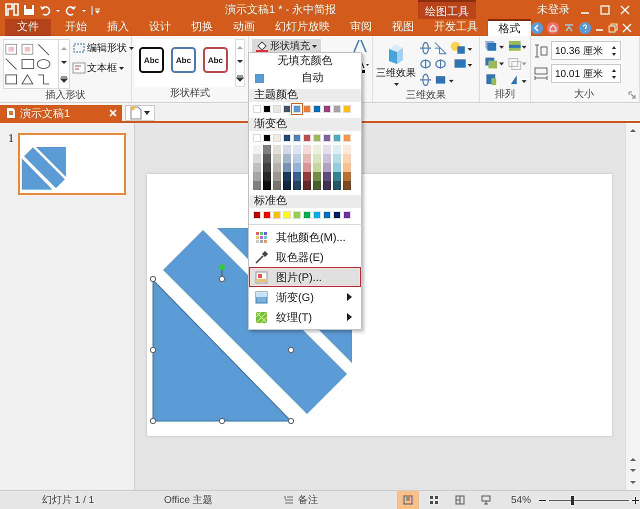 The width and height of the screenshot is (640, 509). What do you see at coordinates (632, 306) in the screenshot?
I see `vertical-scrollbar` at bounding box center [632, 306].